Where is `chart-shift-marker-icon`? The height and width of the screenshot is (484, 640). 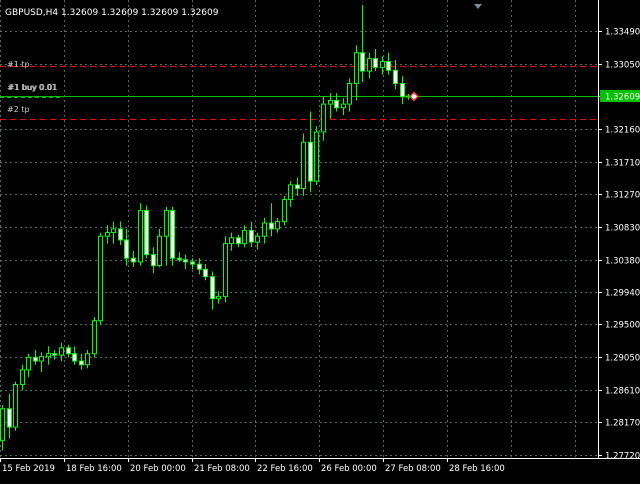 chart-shift-marker-icon is located at coordinates (478, 6).